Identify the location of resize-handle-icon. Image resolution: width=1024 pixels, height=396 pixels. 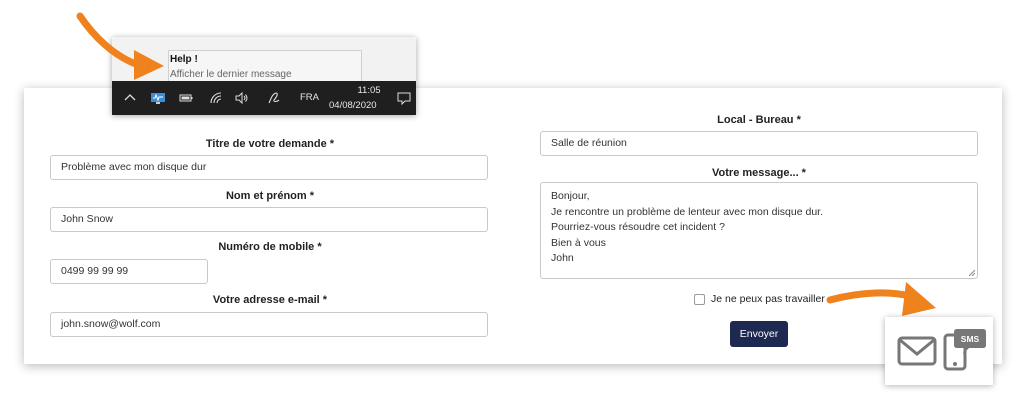
(971, 272).